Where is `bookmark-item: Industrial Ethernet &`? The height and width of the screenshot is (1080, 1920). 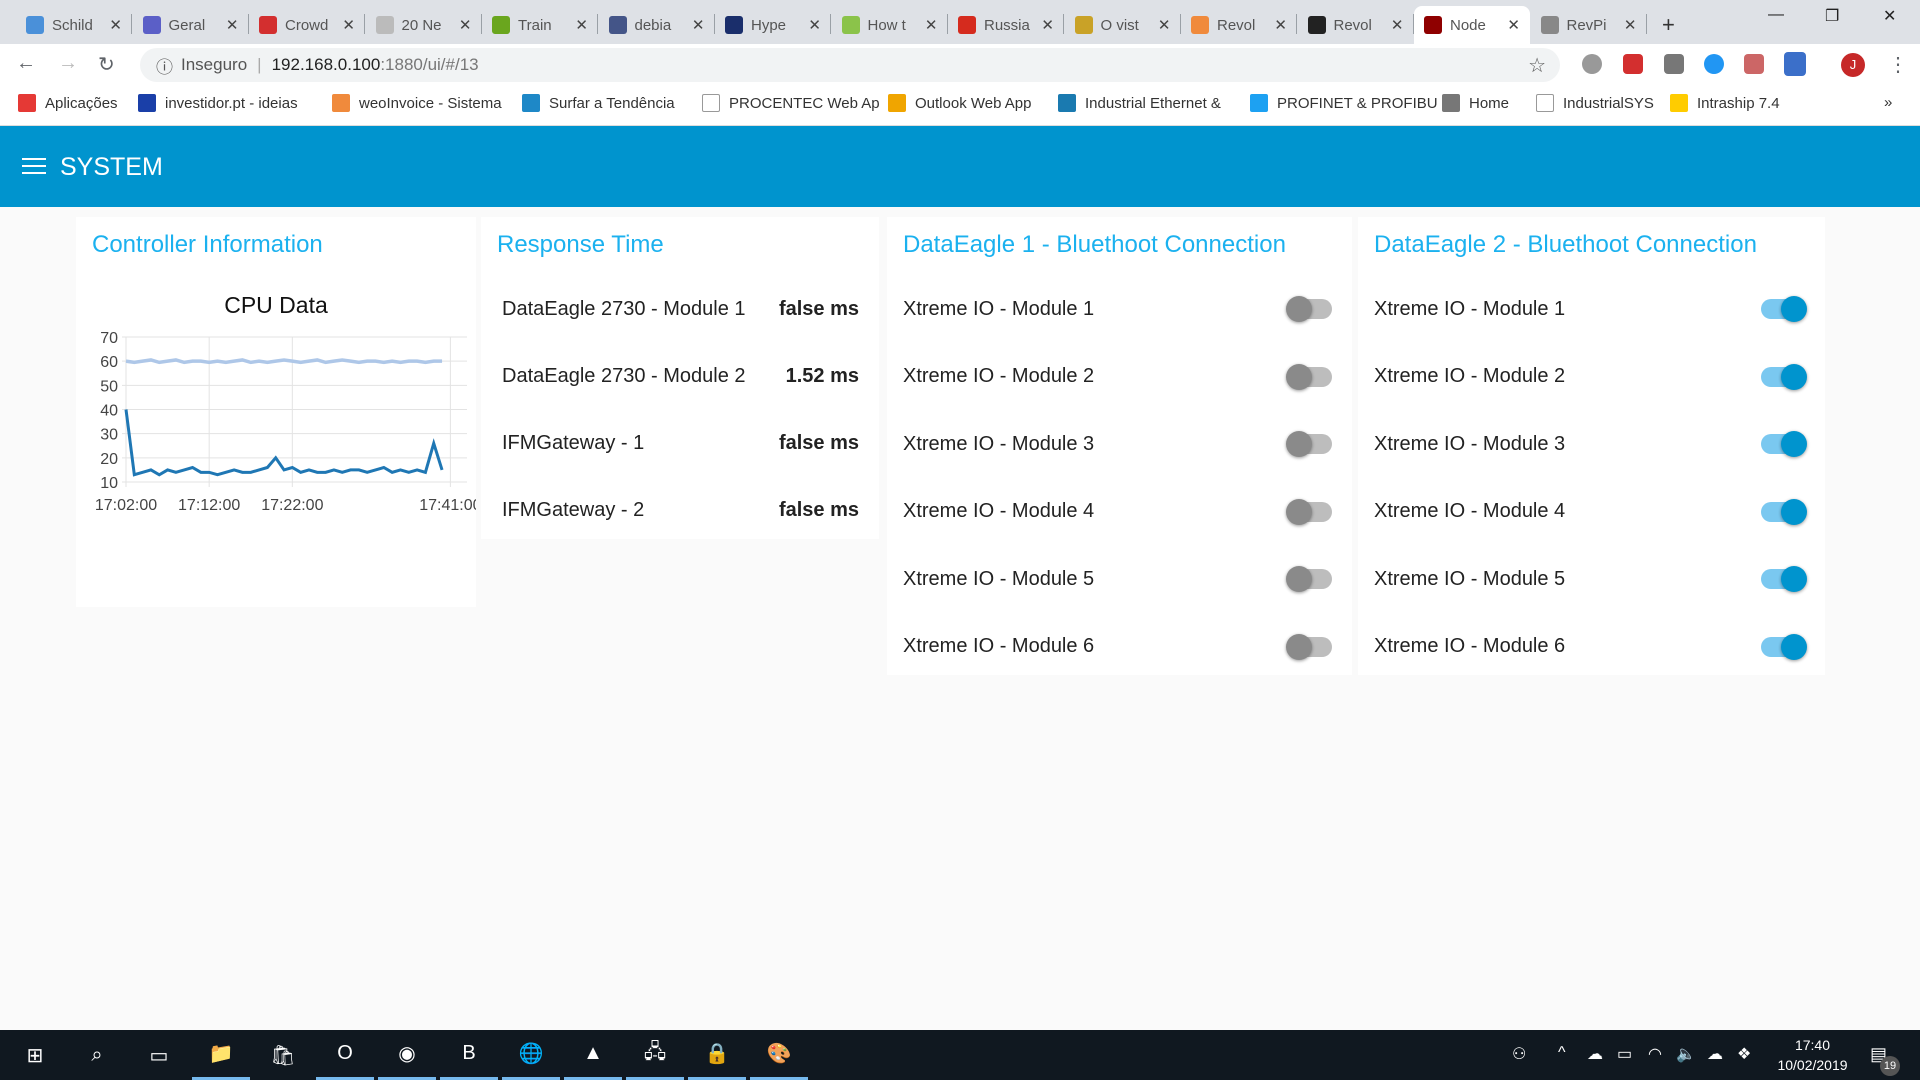 bookmark-item: Industrial Ethernet & is located at coordinates (1139, 103).